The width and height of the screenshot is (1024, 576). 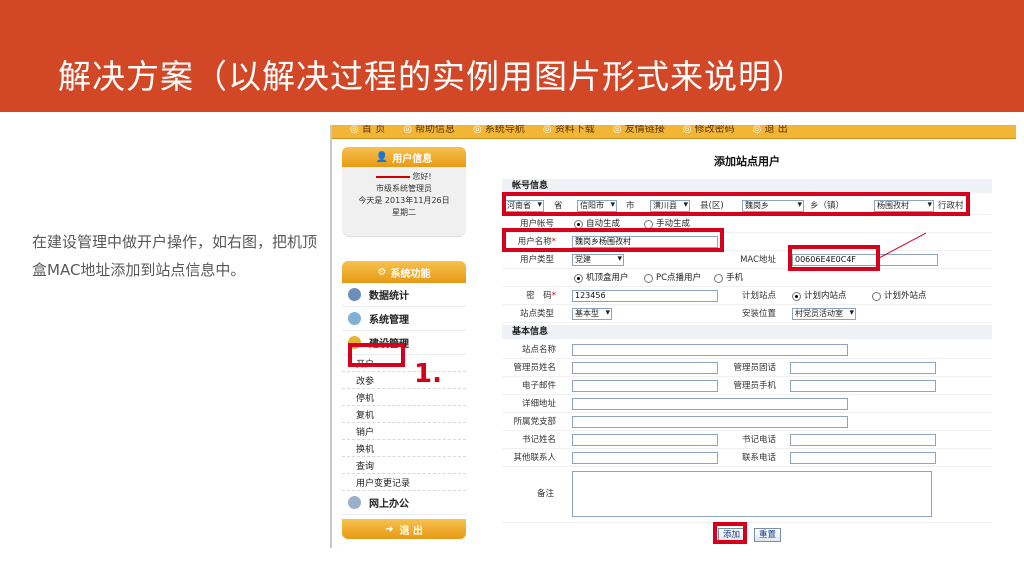 What do you see at coordinates (747, 296) in the screenshot?
I see `password-row: 密 码* 123456 计划站点 计划内站点 计划外站点` at bounding box center [747, 296].